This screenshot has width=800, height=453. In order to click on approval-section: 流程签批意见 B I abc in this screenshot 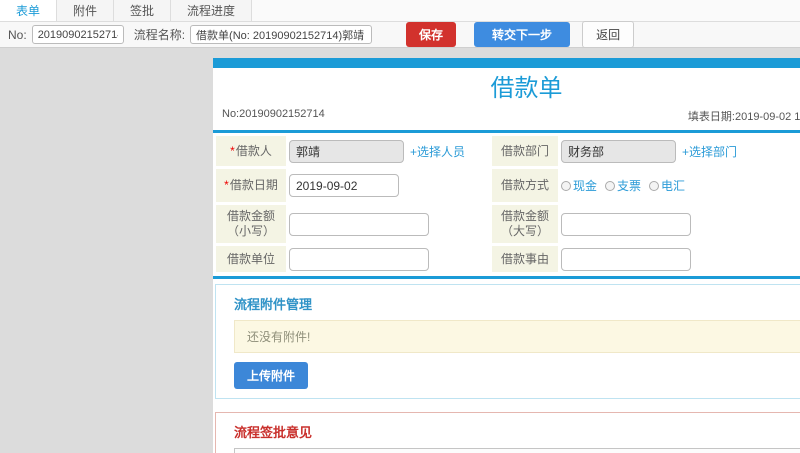, I will do `click(507, 432)`.